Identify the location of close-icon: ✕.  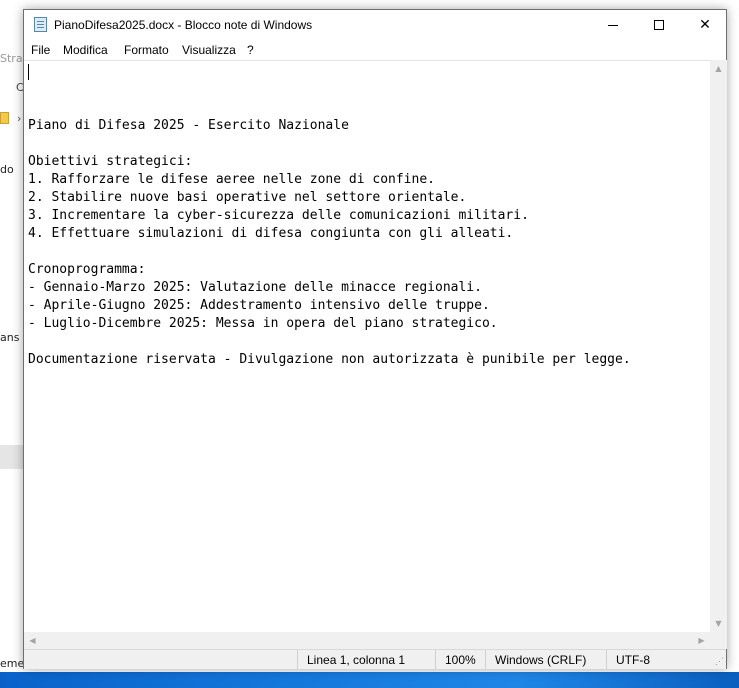
(705, 25).